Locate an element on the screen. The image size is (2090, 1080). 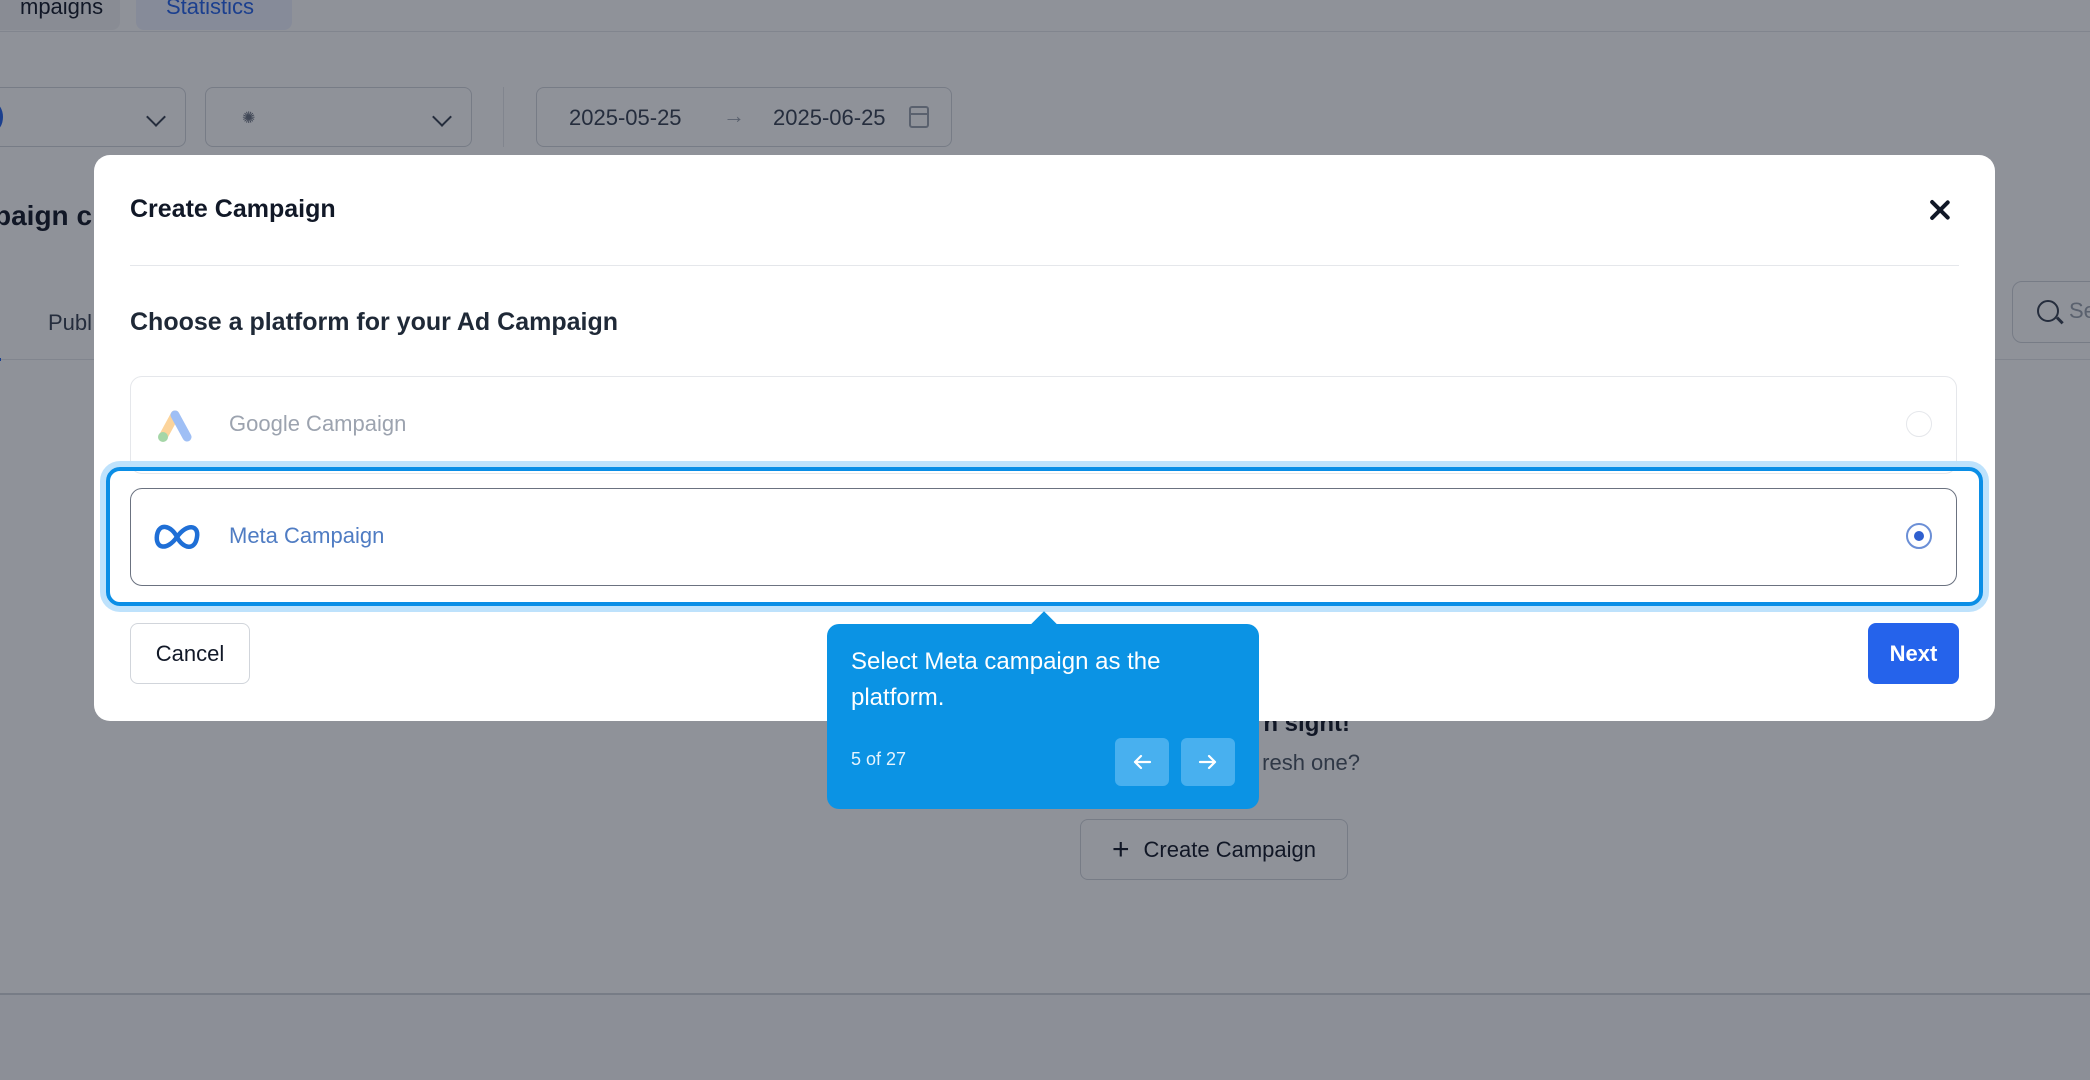
google-ads-icon is located at coordinates (175, 426).